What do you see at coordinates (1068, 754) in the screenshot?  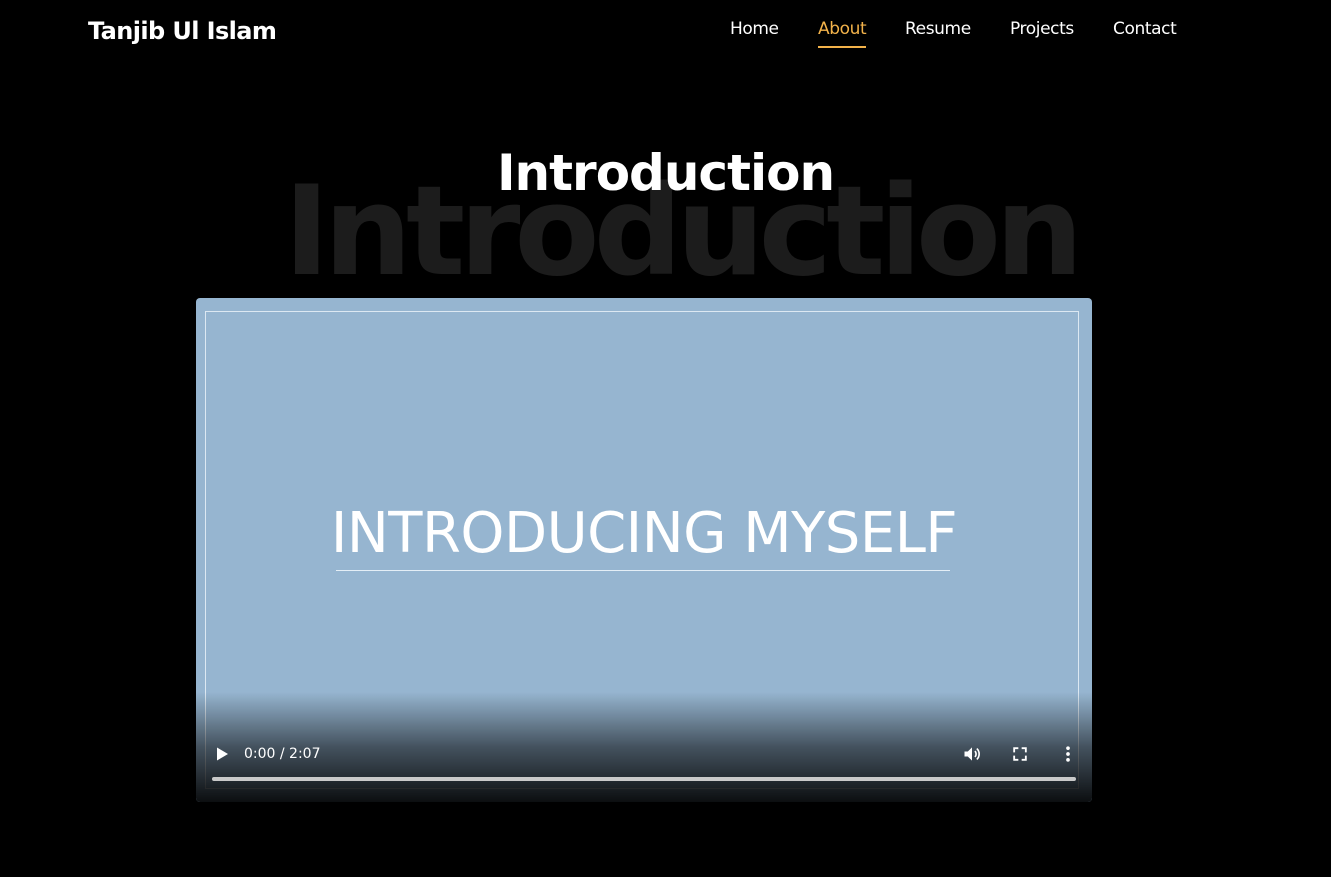 I see `more-vertical-icon` at bounding box center [1068, 754].